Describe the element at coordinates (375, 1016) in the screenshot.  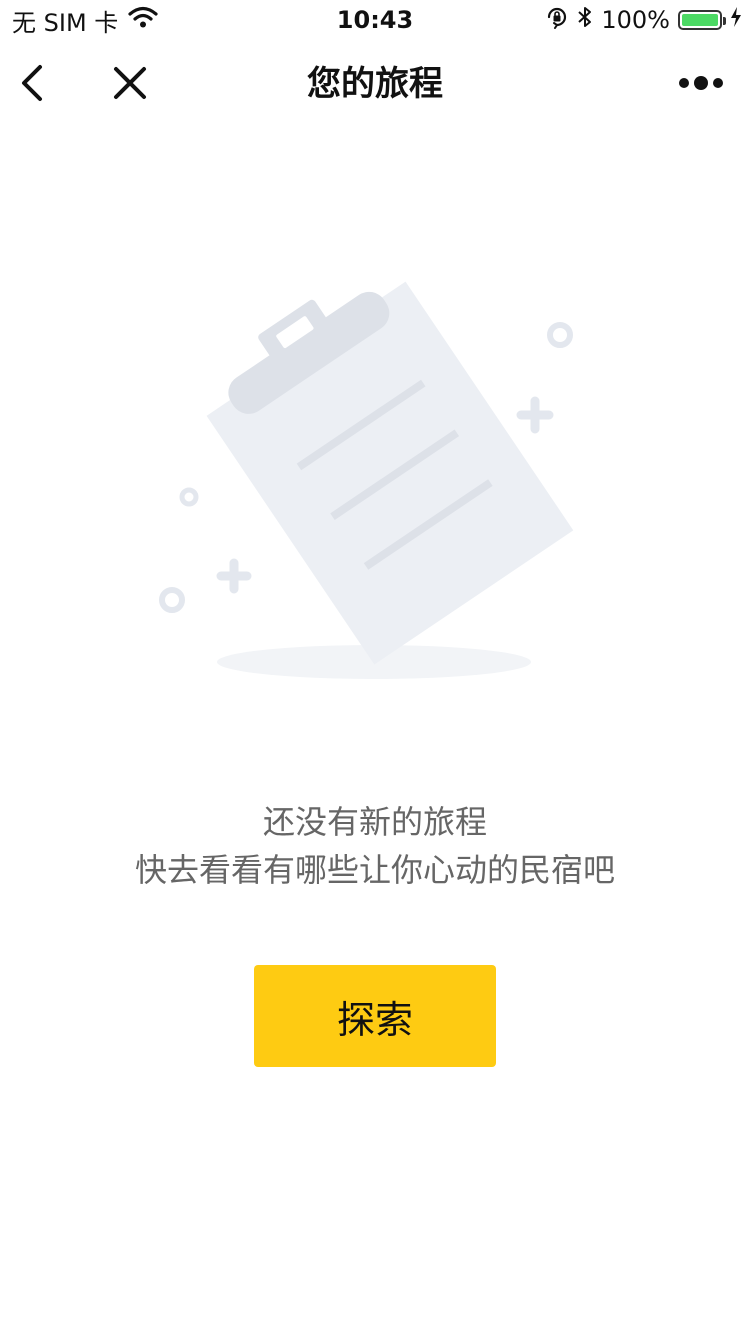
I see `explore-button: 探索` at that location.